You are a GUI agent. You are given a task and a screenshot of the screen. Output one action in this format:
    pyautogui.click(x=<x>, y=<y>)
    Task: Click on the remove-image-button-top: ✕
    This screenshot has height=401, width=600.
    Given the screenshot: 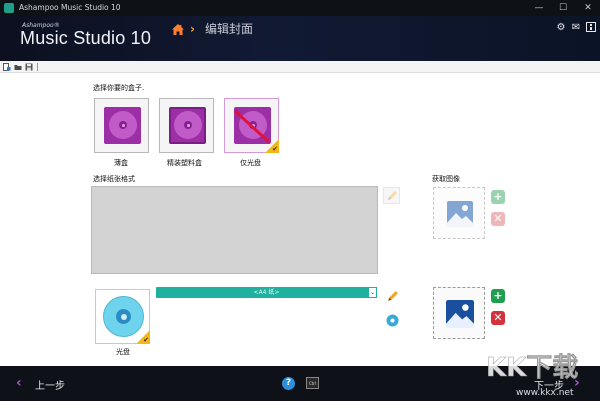 What is the action you would take?
    pyautogui.click(x=498, y=219)
    